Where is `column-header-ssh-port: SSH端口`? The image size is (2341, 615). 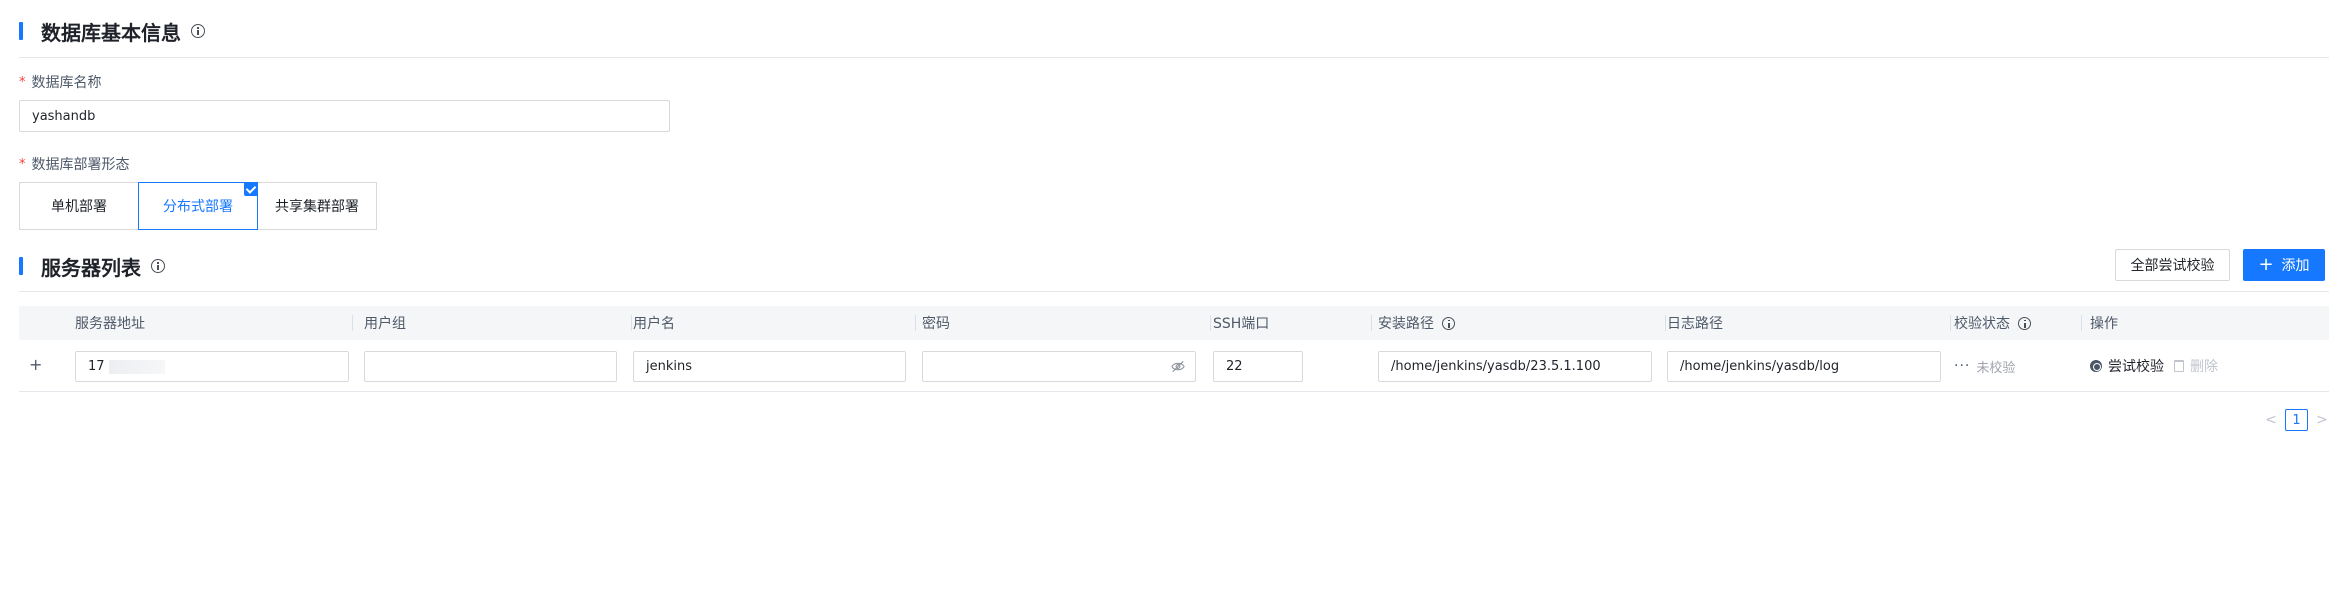 column-header-ssh-port: SSH端口 is located at coordinates (1241, 324).